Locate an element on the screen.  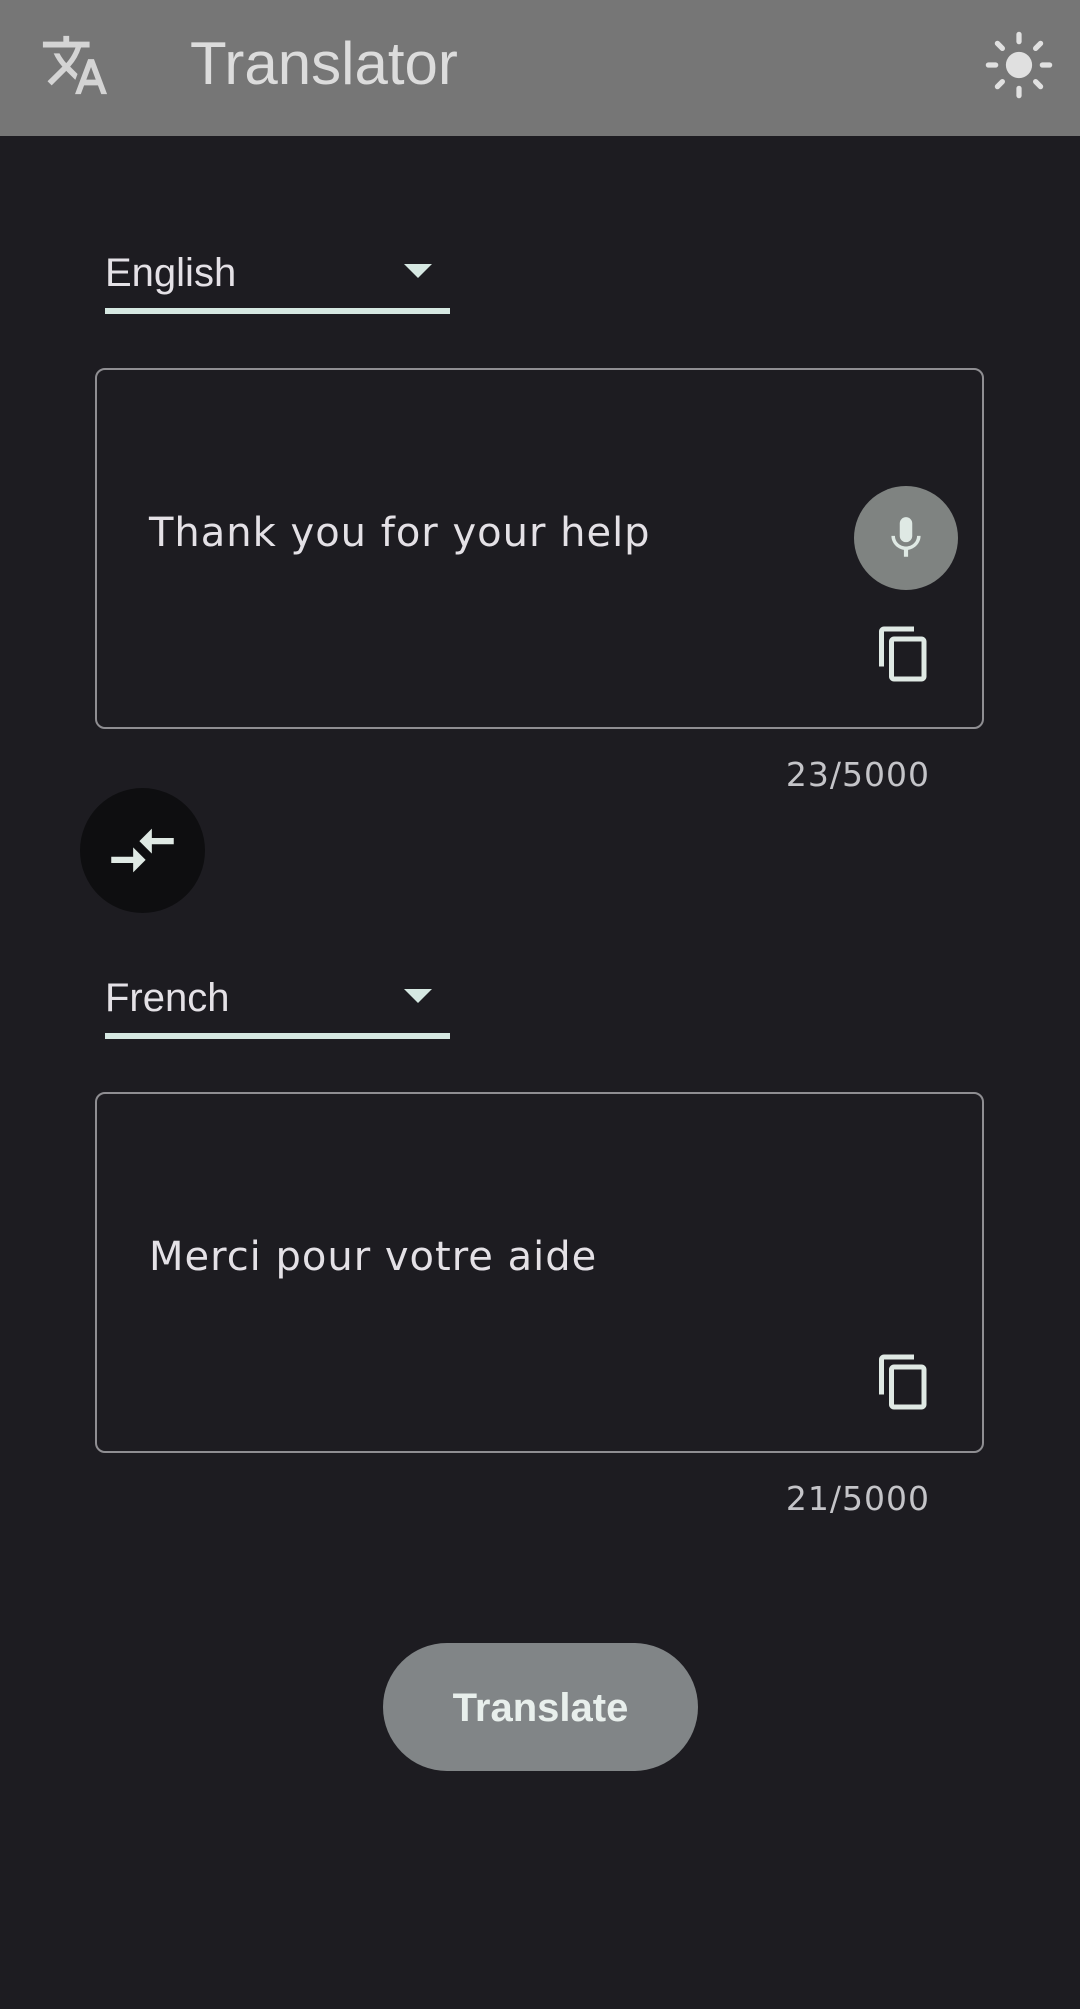
translate-icon is located at coordinates (75, 65).